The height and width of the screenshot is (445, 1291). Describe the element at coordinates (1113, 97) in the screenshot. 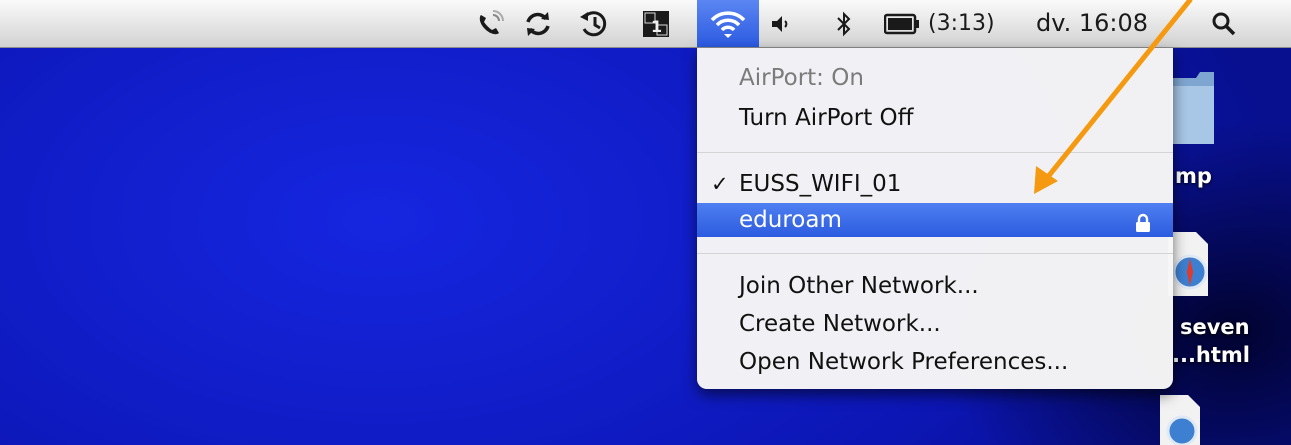

I see `orange-arrow-annotation` at that location.